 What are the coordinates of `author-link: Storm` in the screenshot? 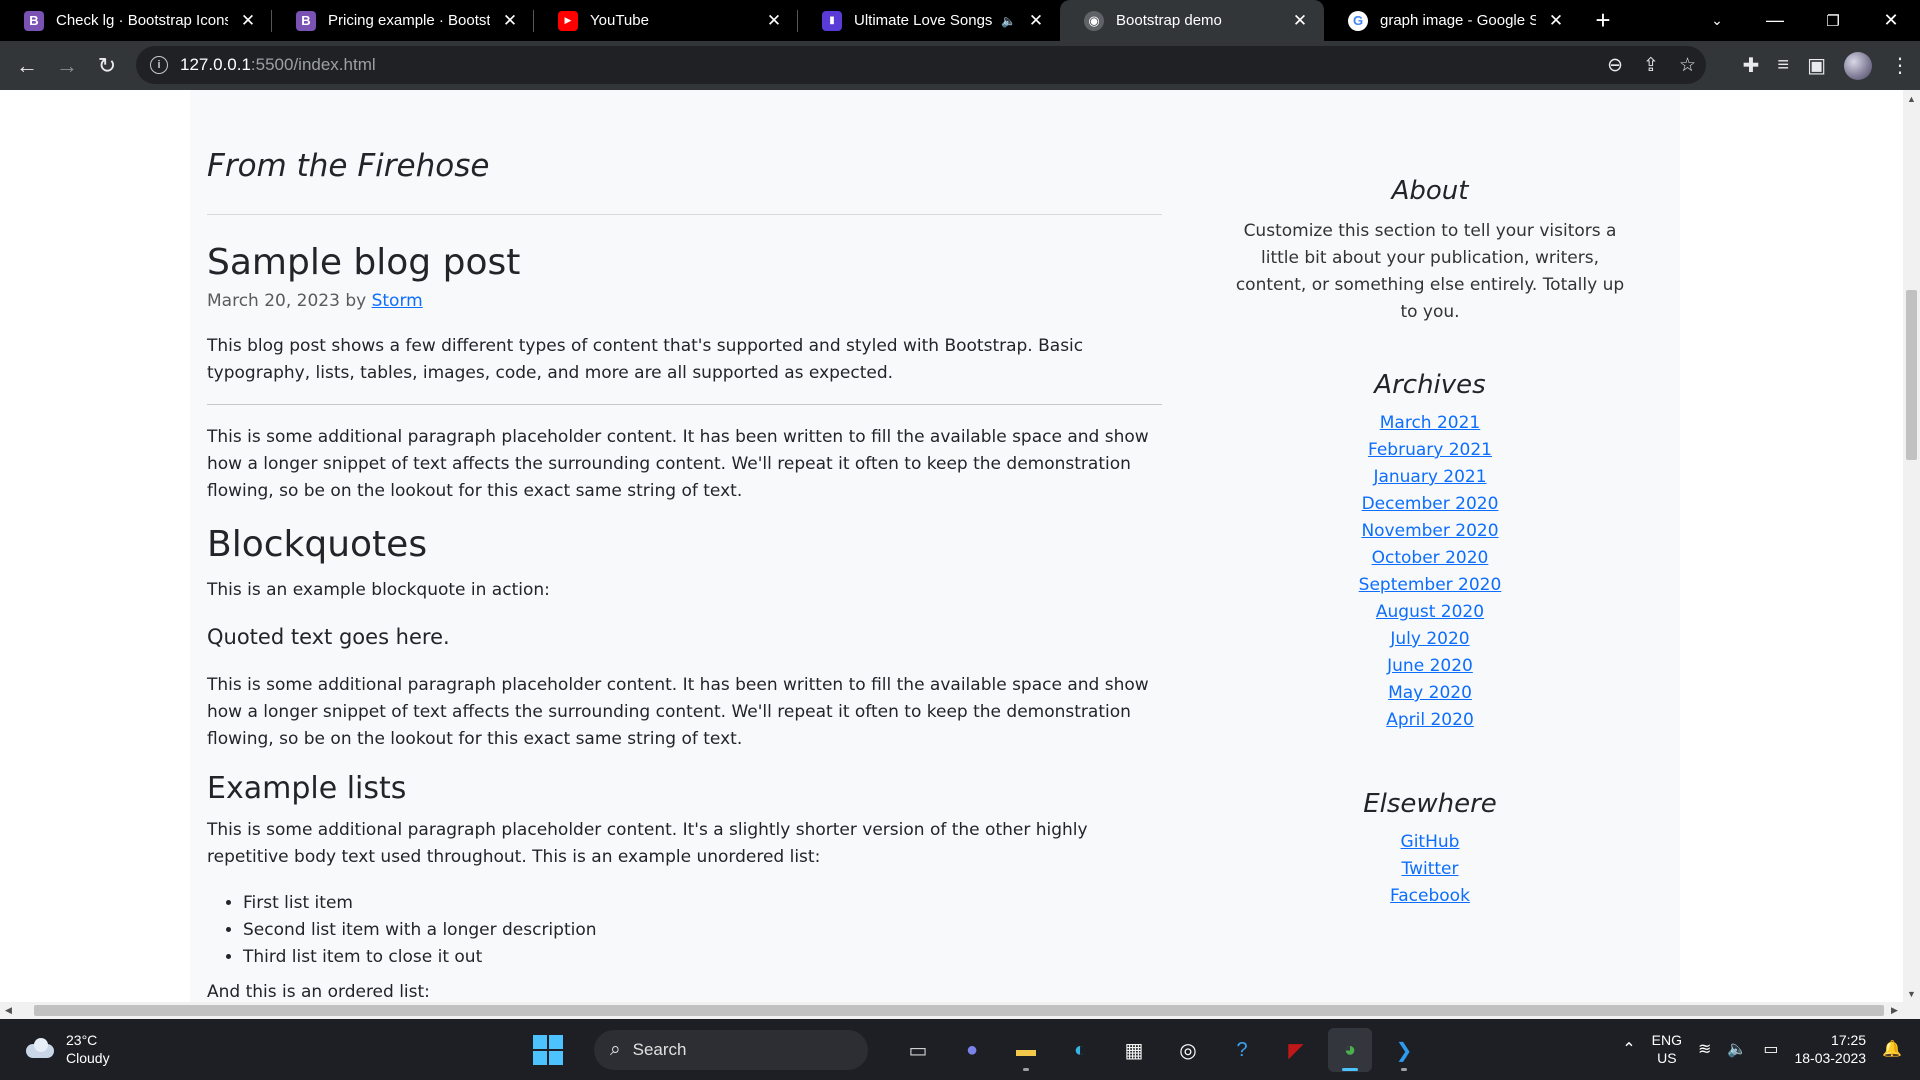 It's located at (397, 301).